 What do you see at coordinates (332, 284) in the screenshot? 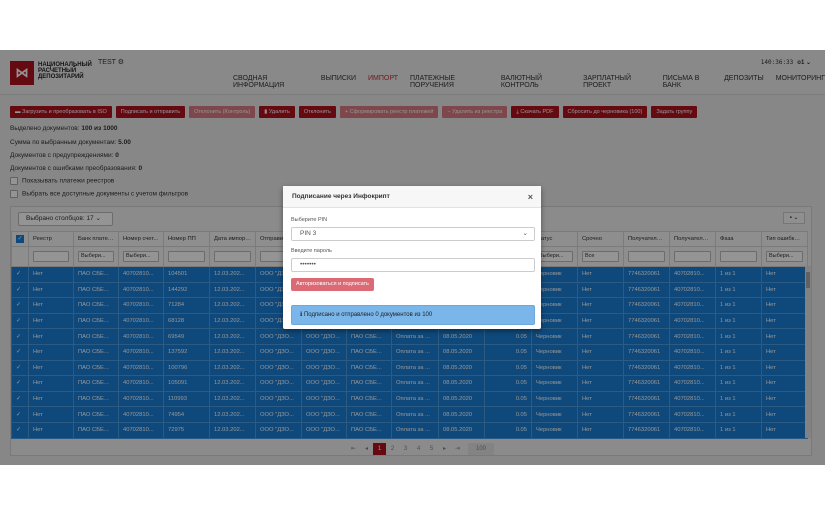
I see `authorize-sign-button: Авторизоваться и подписать` at bounding box center [332, 284].